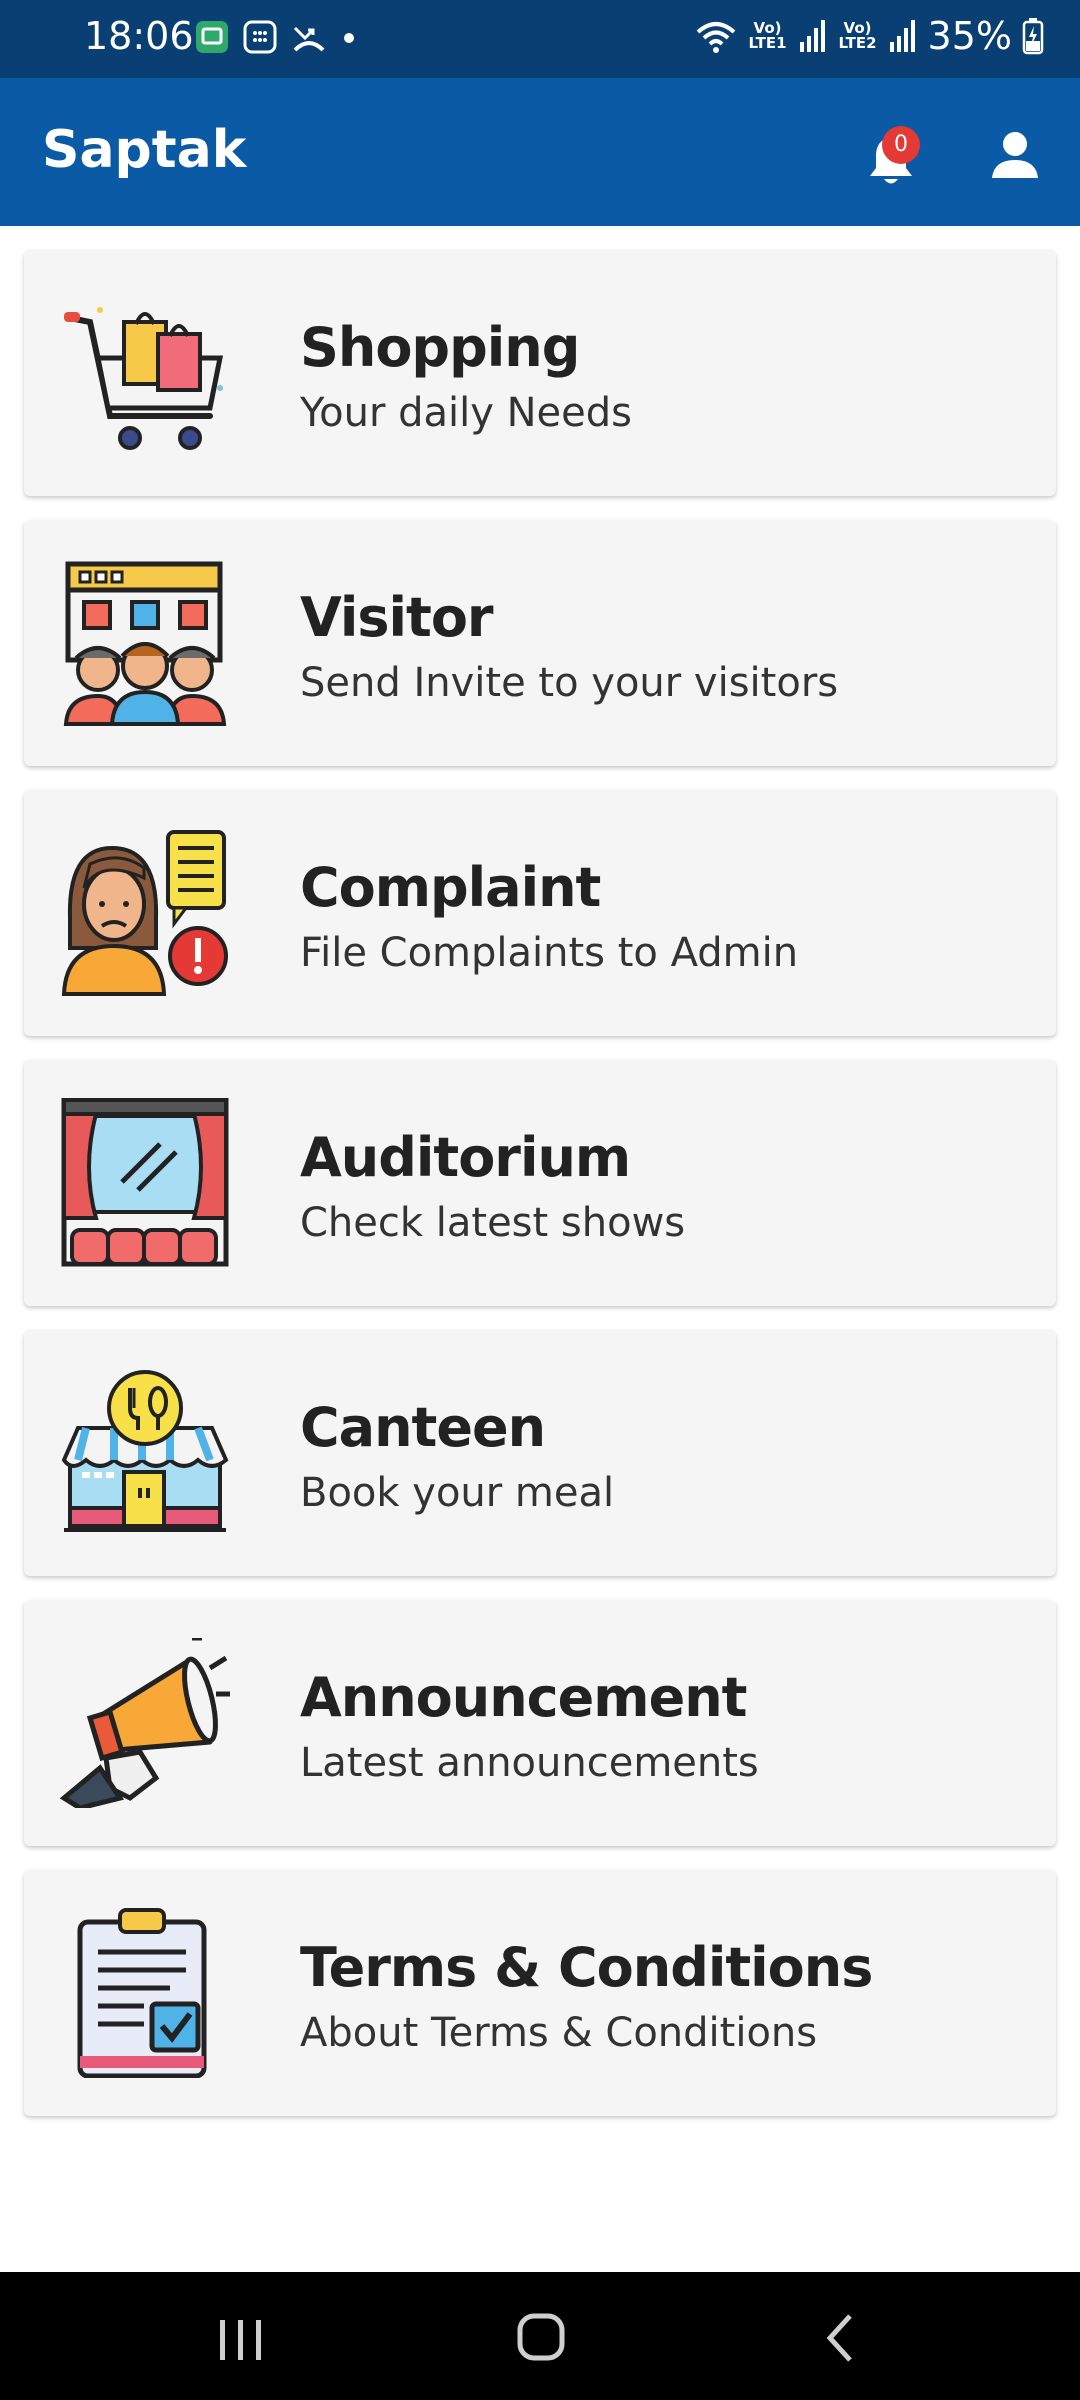  I want to click on status-bar: 18:06 Vo) LTE1 Vo) LTE2 35%, so click(540, 39).